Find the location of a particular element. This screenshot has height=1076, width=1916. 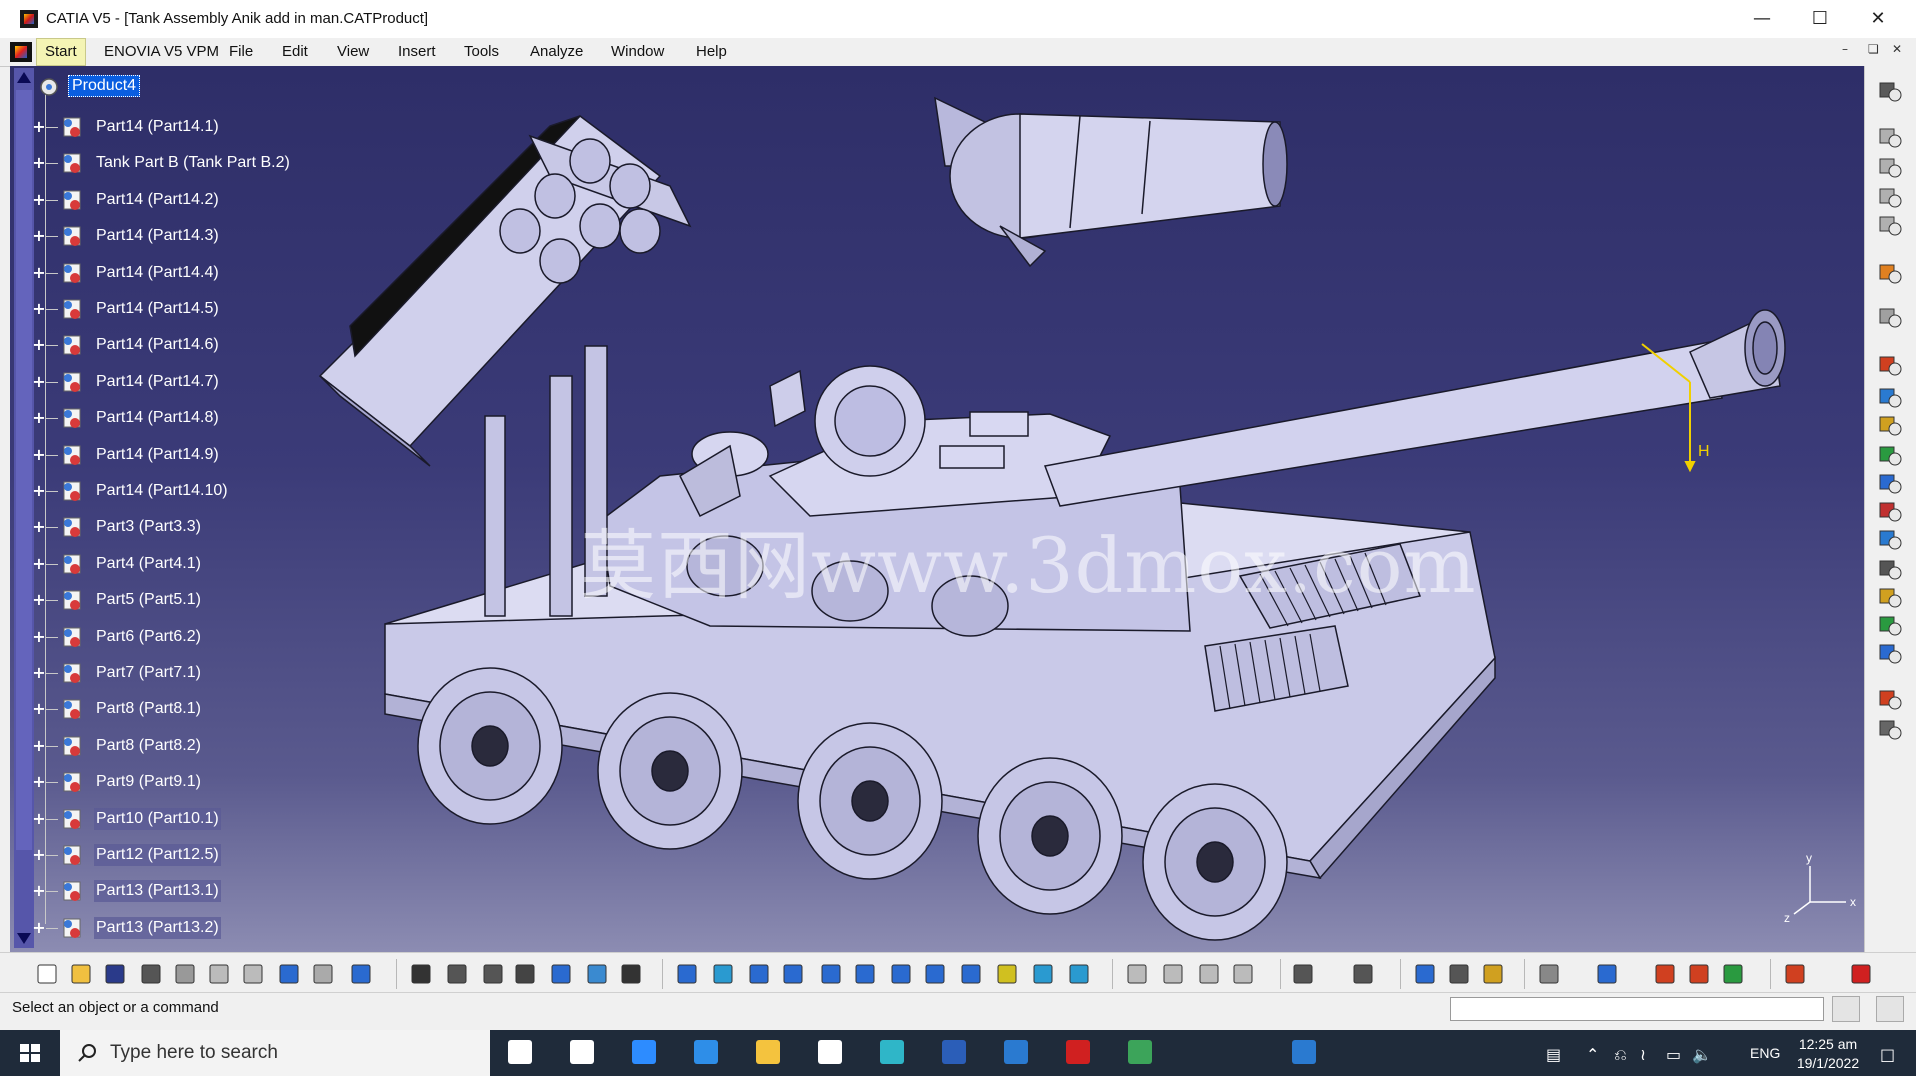

distance-icon is located at coordinates (1425, 974).